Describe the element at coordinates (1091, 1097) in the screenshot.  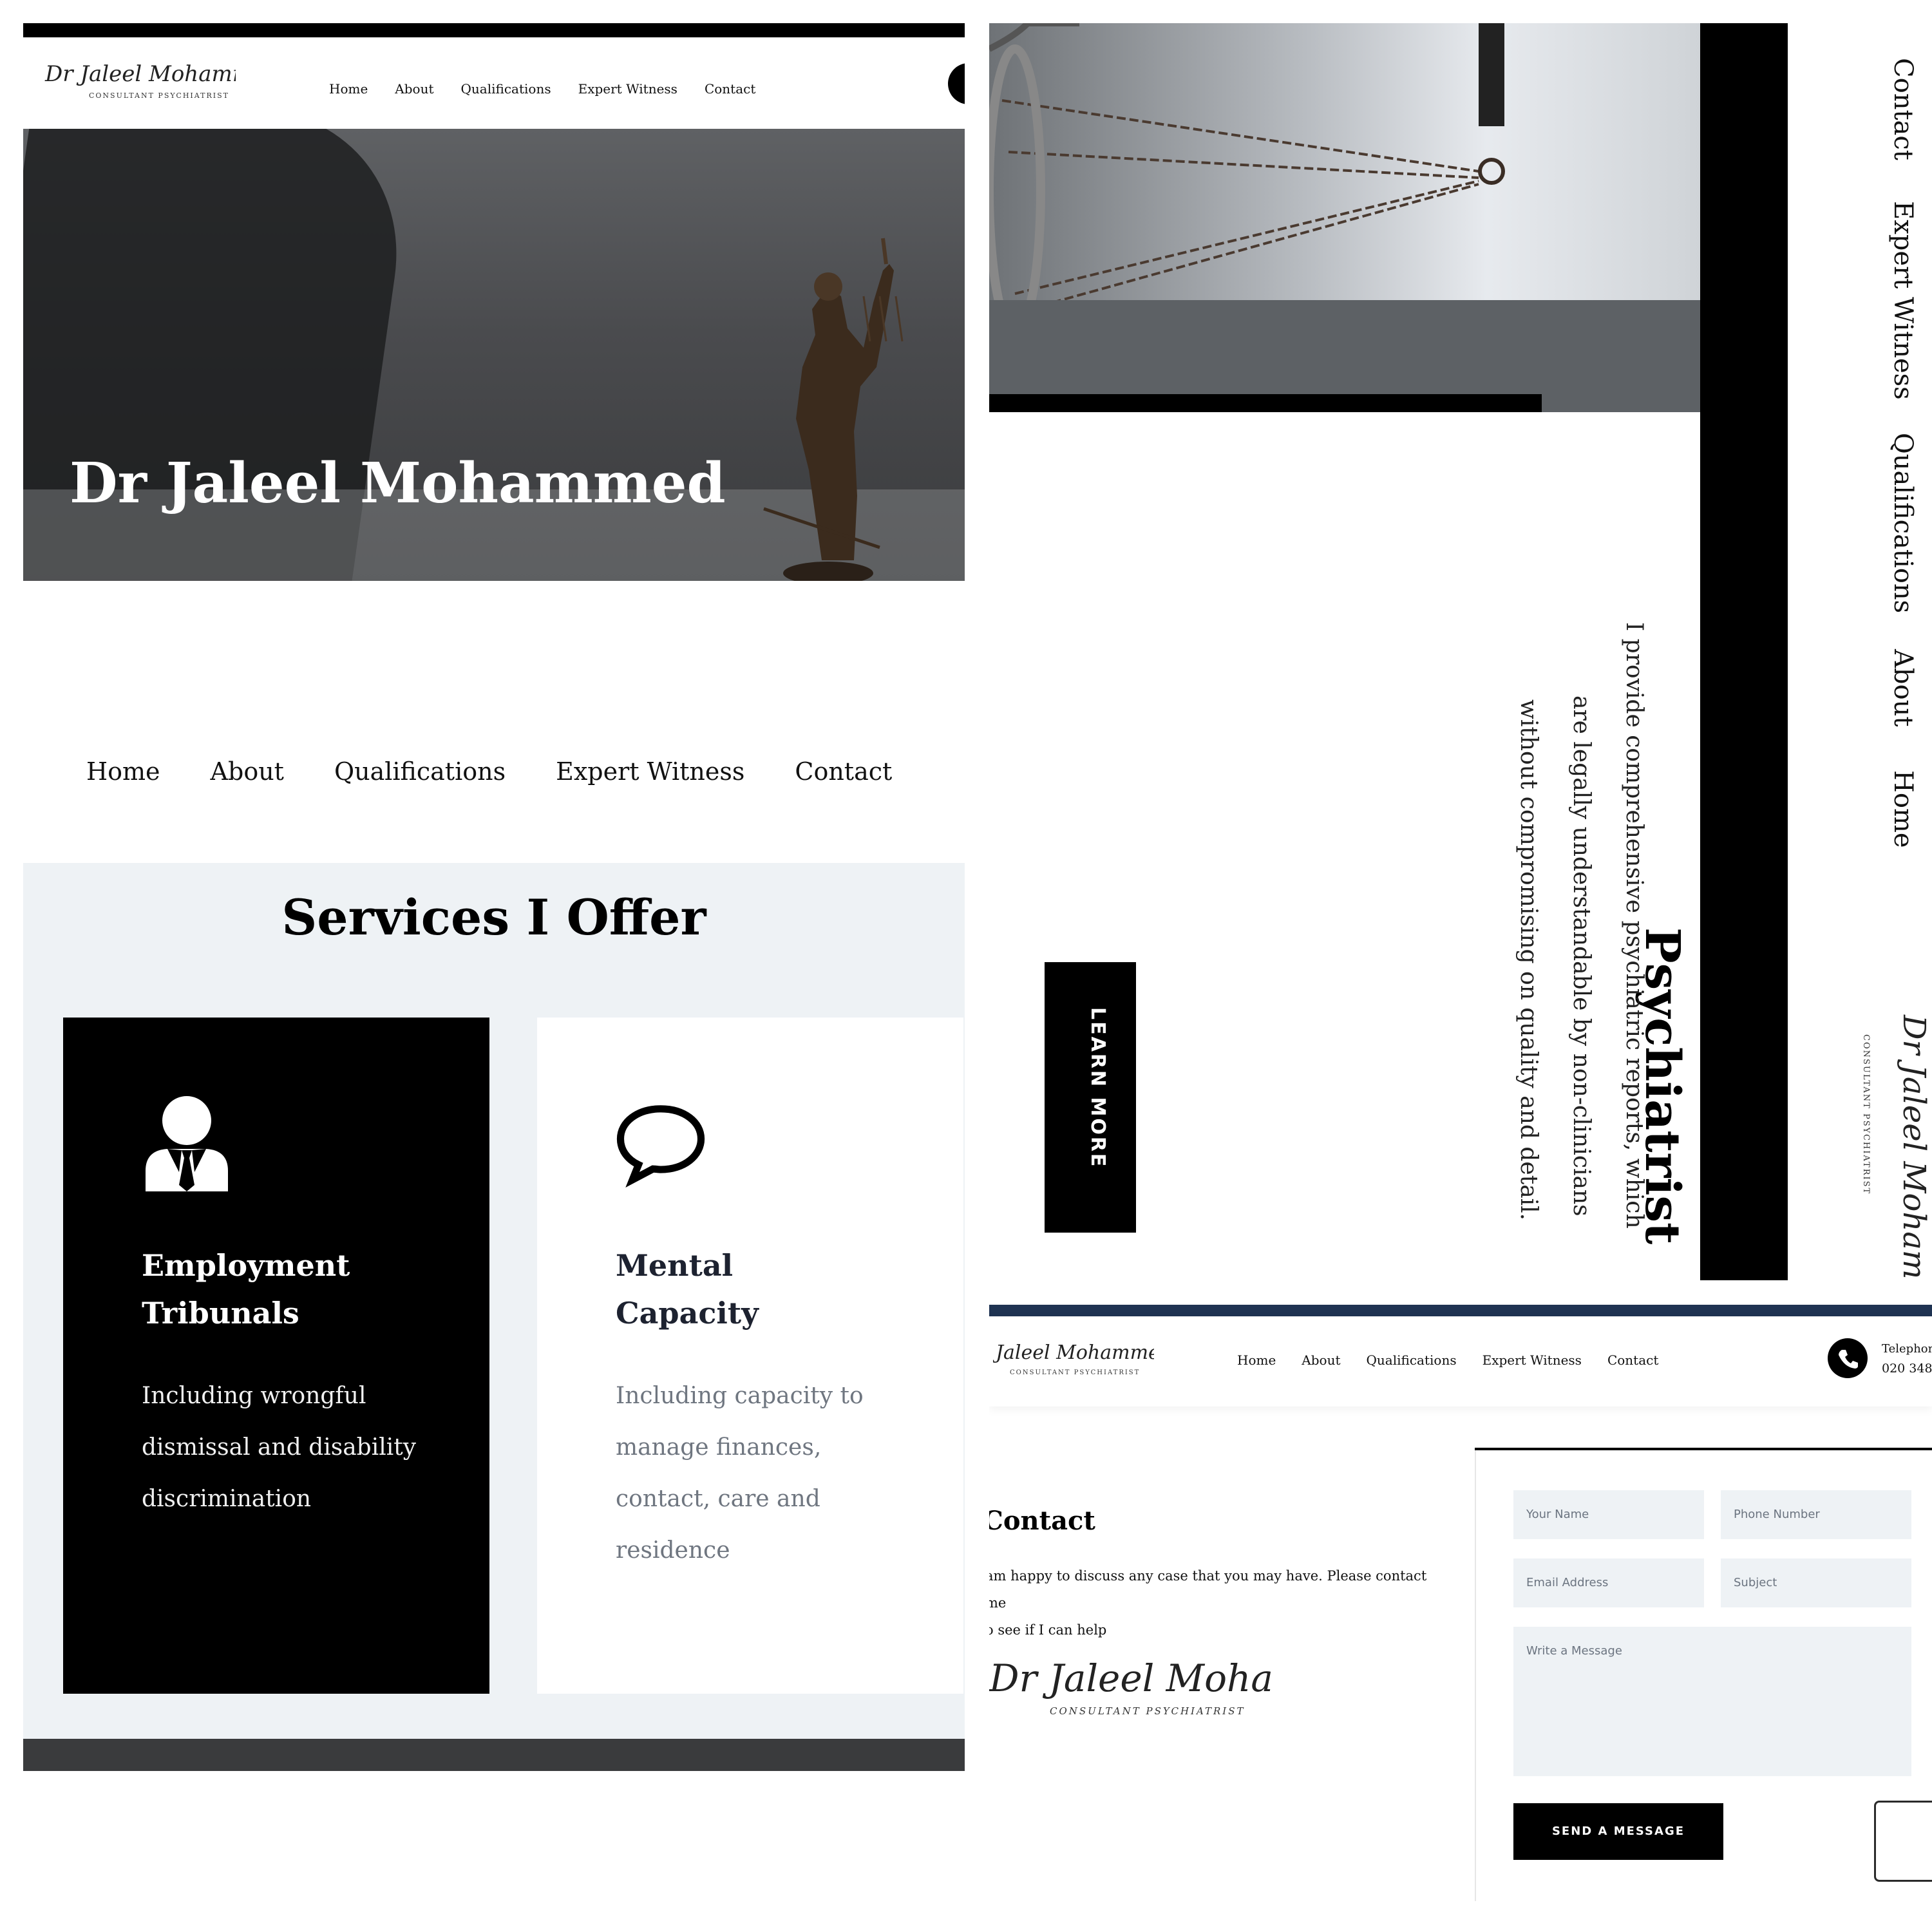
I see `learn-more-button: LEARN MORE` at that location.